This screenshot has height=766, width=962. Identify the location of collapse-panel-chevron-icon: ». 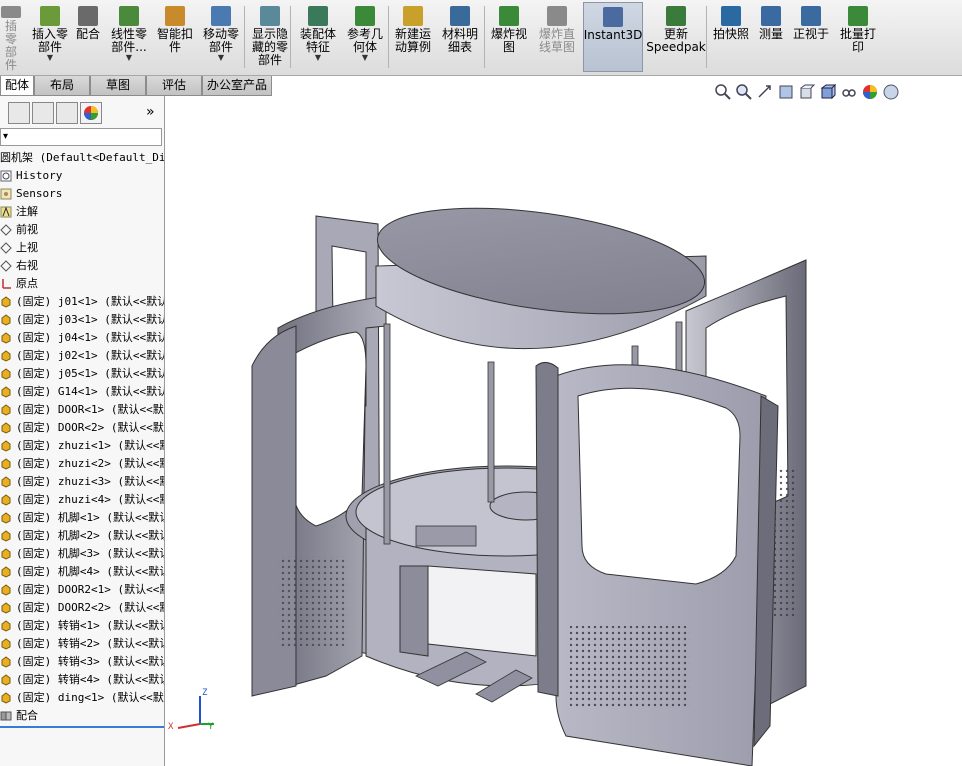
(150, 112).